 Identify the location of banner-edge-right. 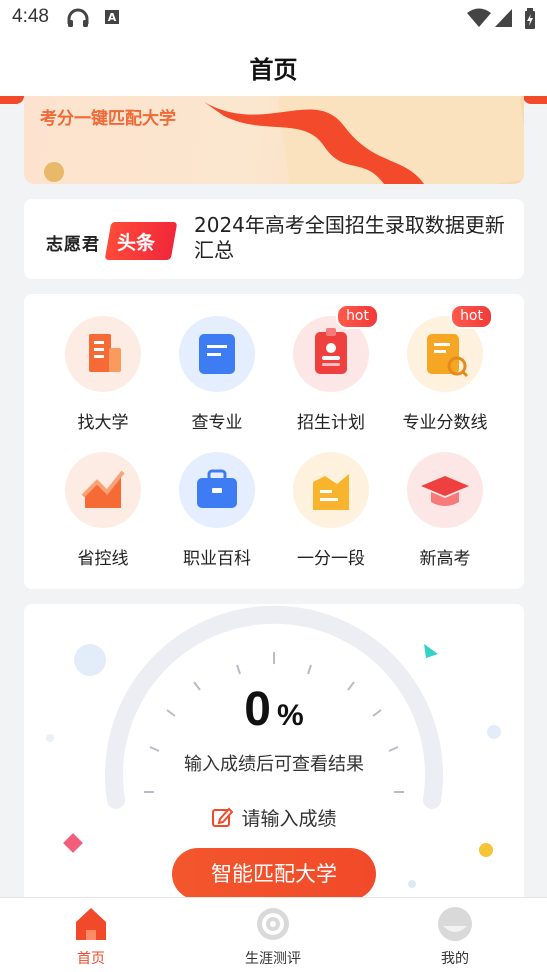
(535, 100).